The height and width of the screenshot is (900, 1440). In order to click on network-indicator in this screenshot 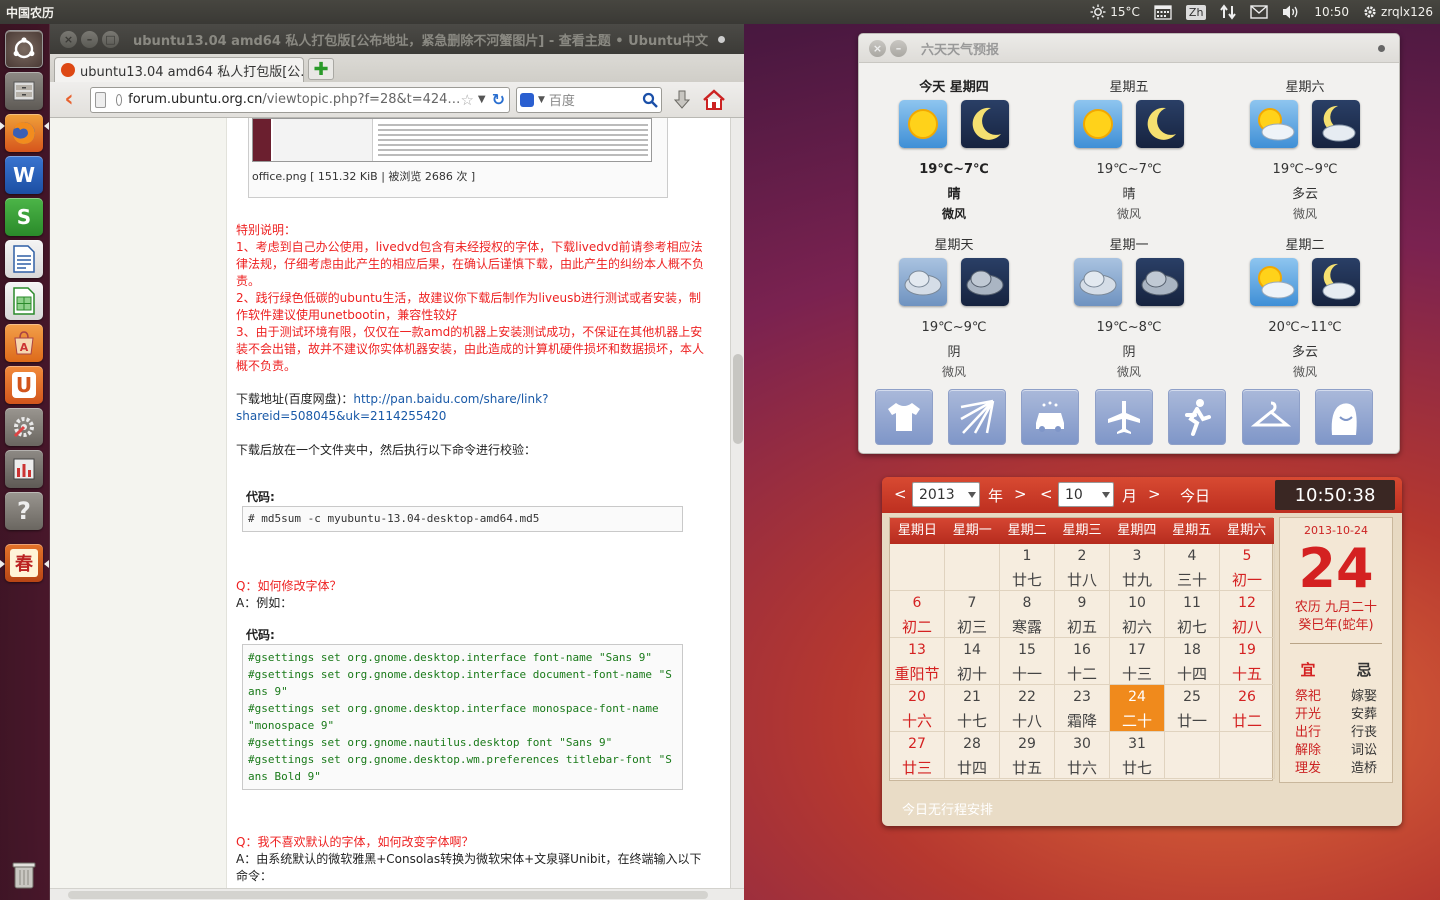, I will do `click(1228, 12)`.